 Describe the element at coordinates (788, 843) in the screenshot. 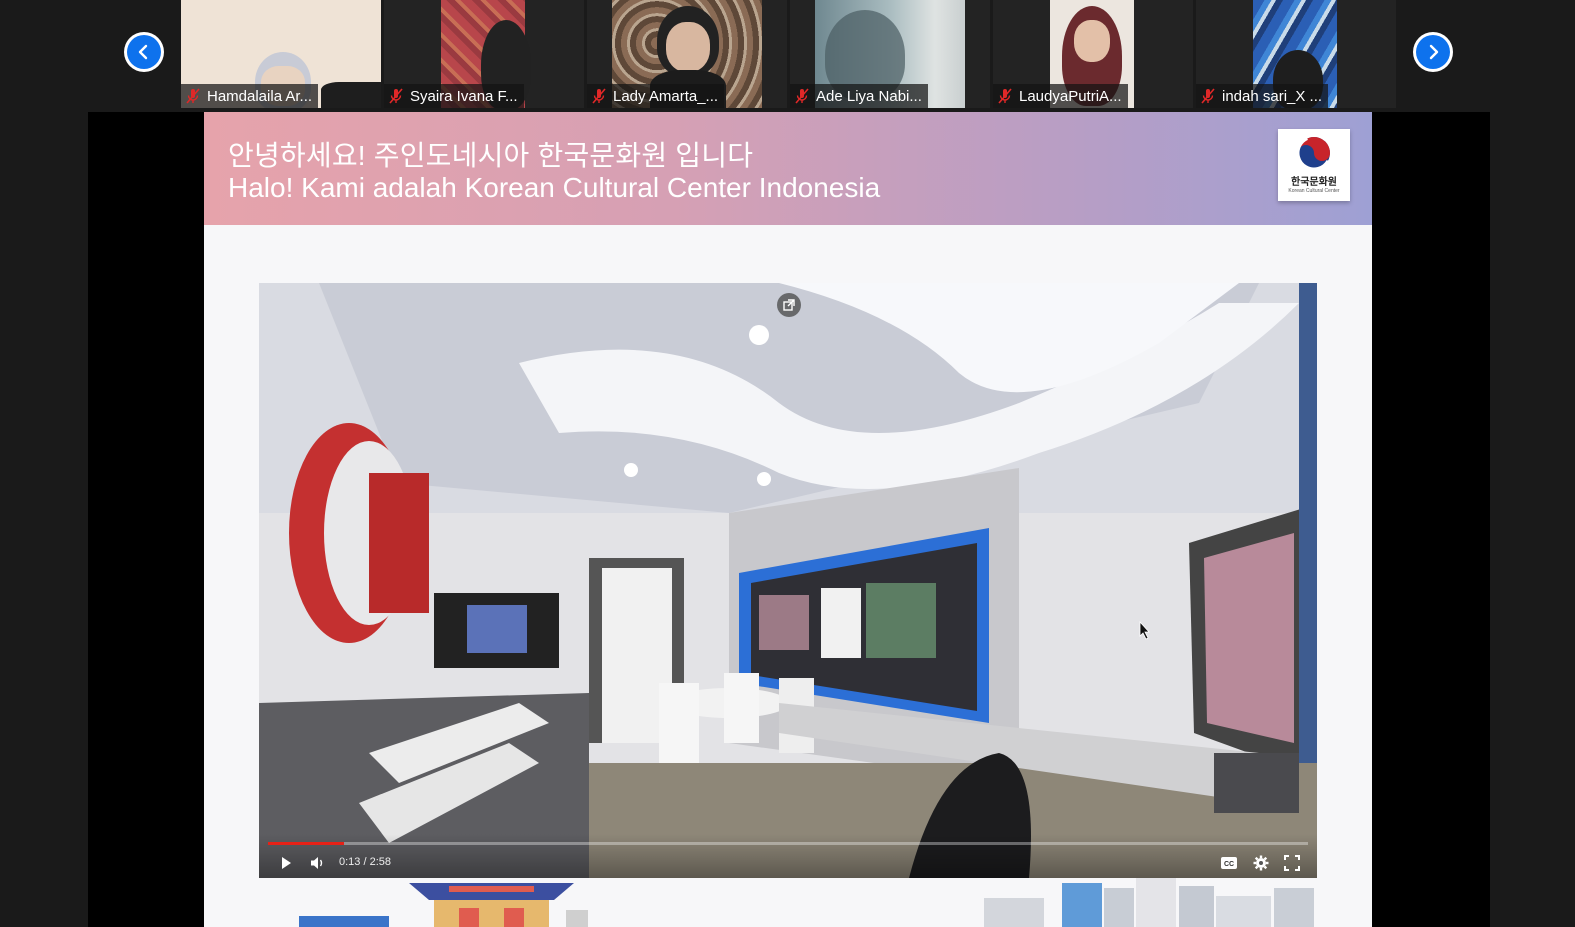

I see `progress-bar` at that location.